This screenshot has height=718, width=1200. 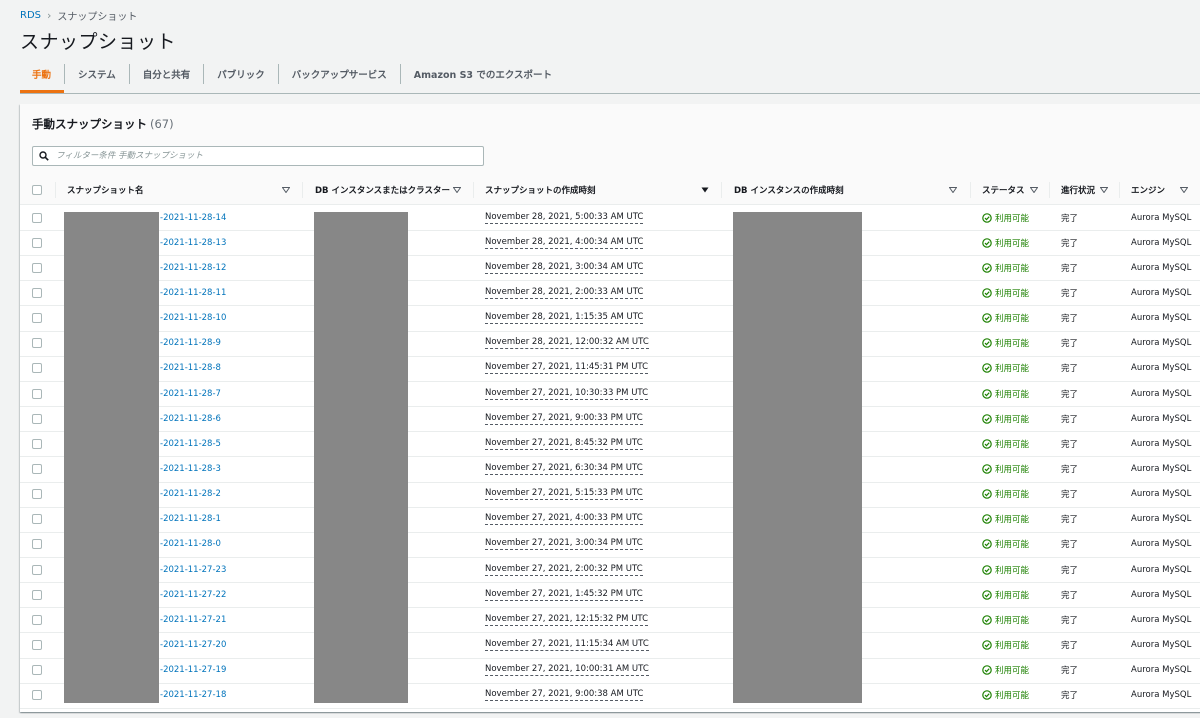 I want to click on snapshot-name-link: -2021-11-28-14, so click(x=193, y=217).